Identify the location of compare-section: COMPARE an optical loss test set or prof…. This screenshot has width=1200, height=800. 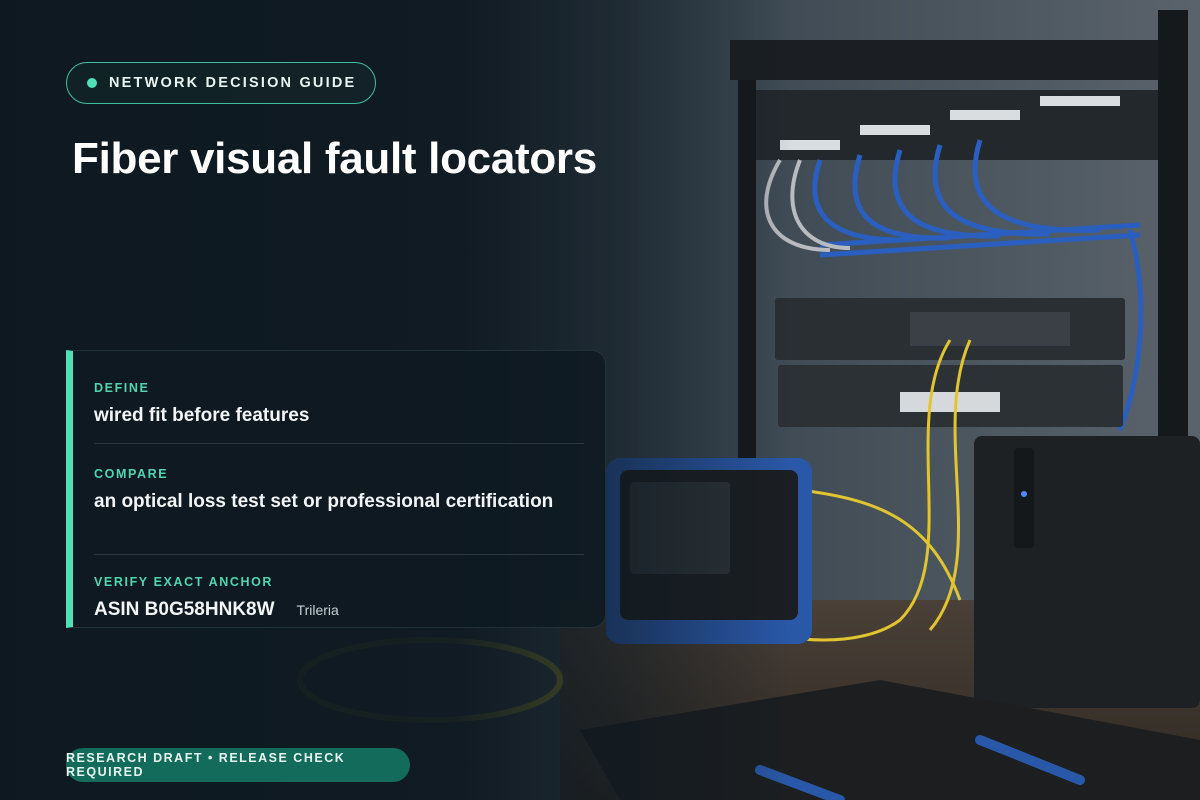
(339, 490).